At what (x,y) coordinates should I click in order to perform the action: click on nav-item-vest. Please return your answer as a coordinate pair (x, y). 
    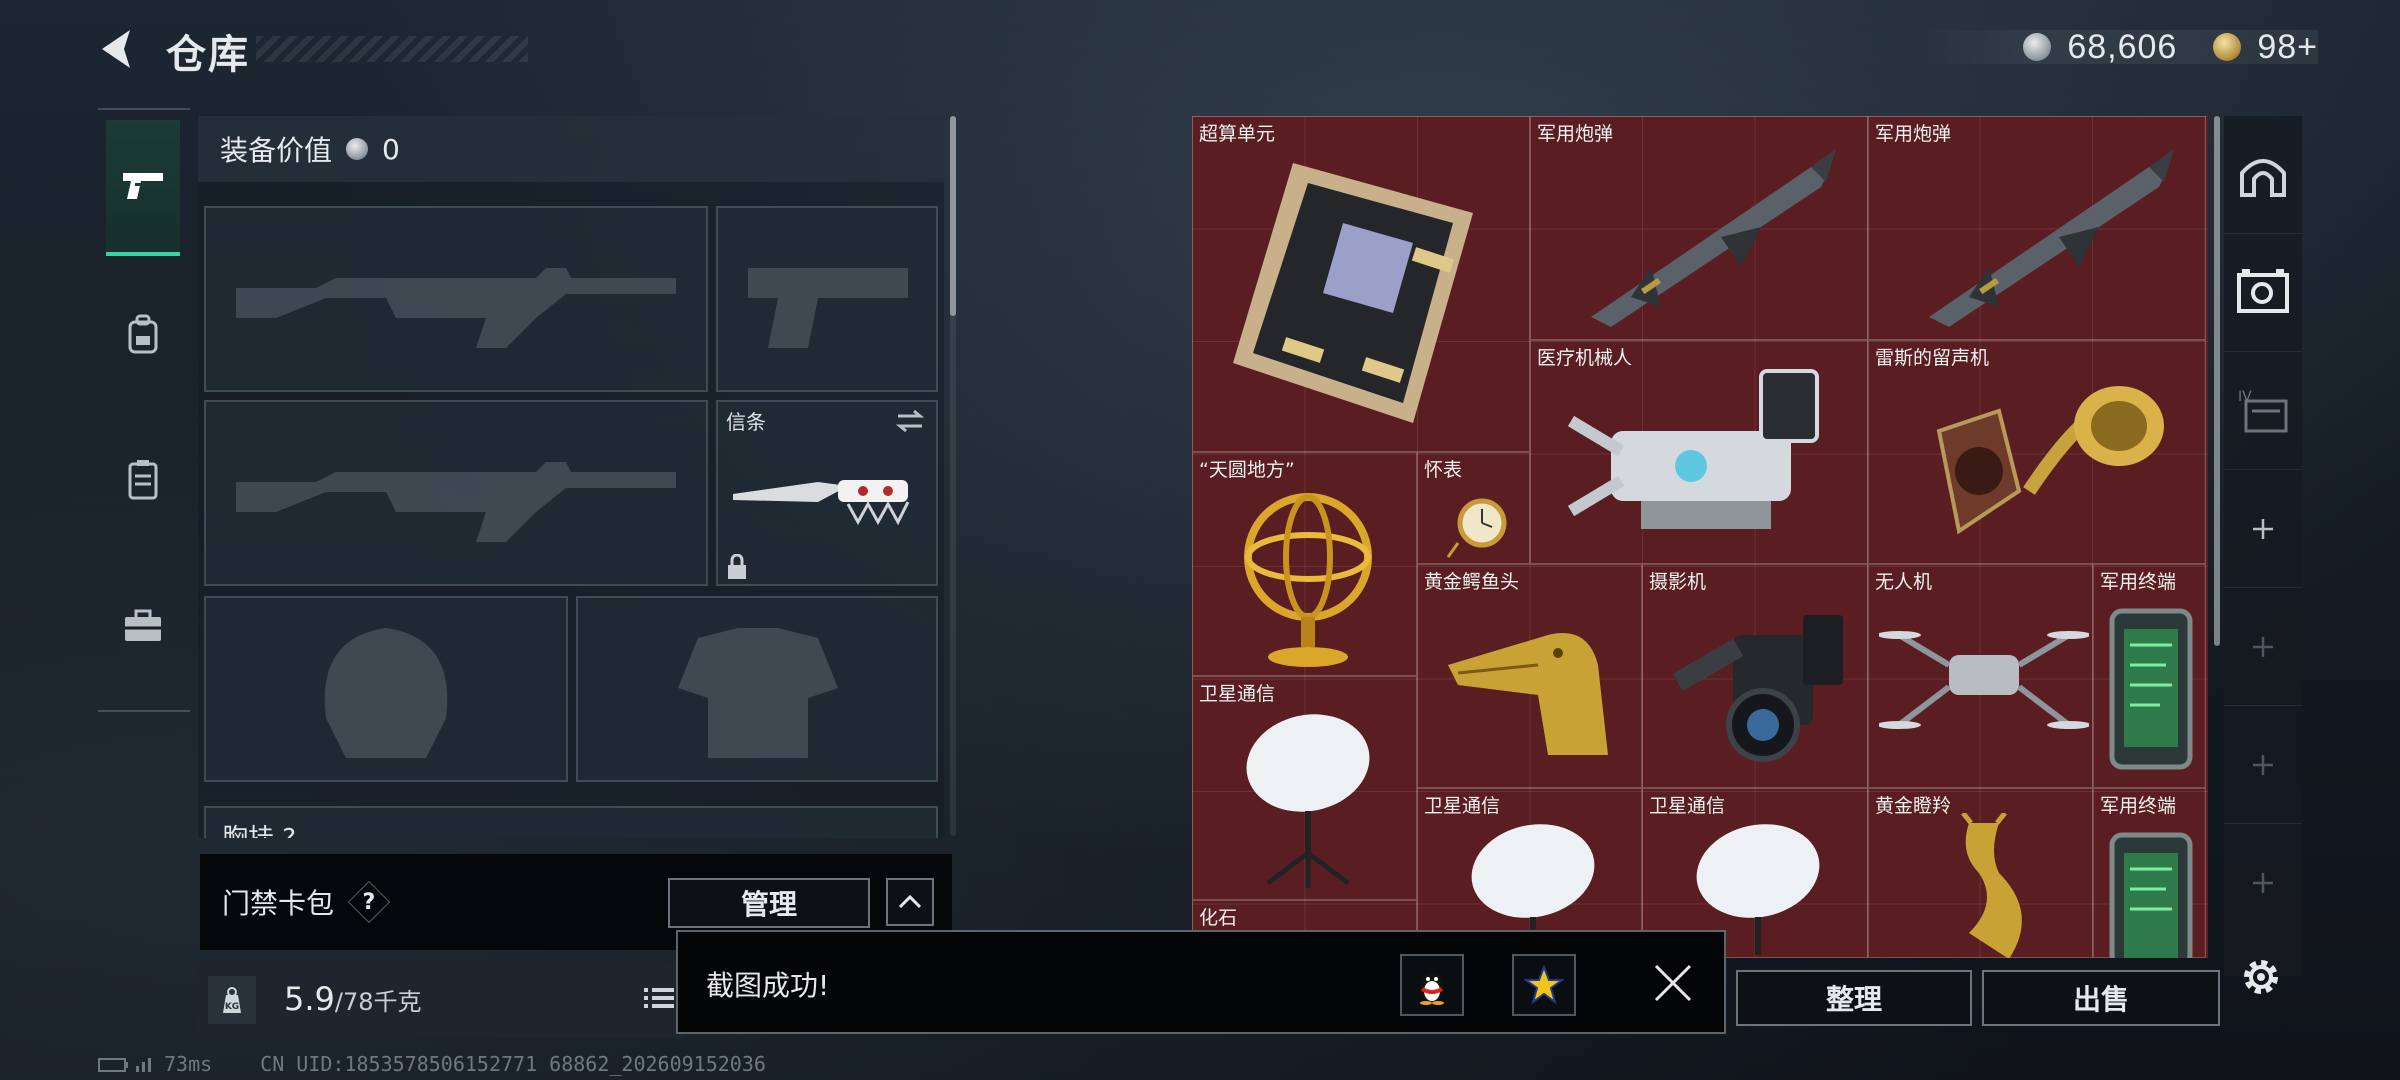
    Looking at the image, I should click on (143, 480).